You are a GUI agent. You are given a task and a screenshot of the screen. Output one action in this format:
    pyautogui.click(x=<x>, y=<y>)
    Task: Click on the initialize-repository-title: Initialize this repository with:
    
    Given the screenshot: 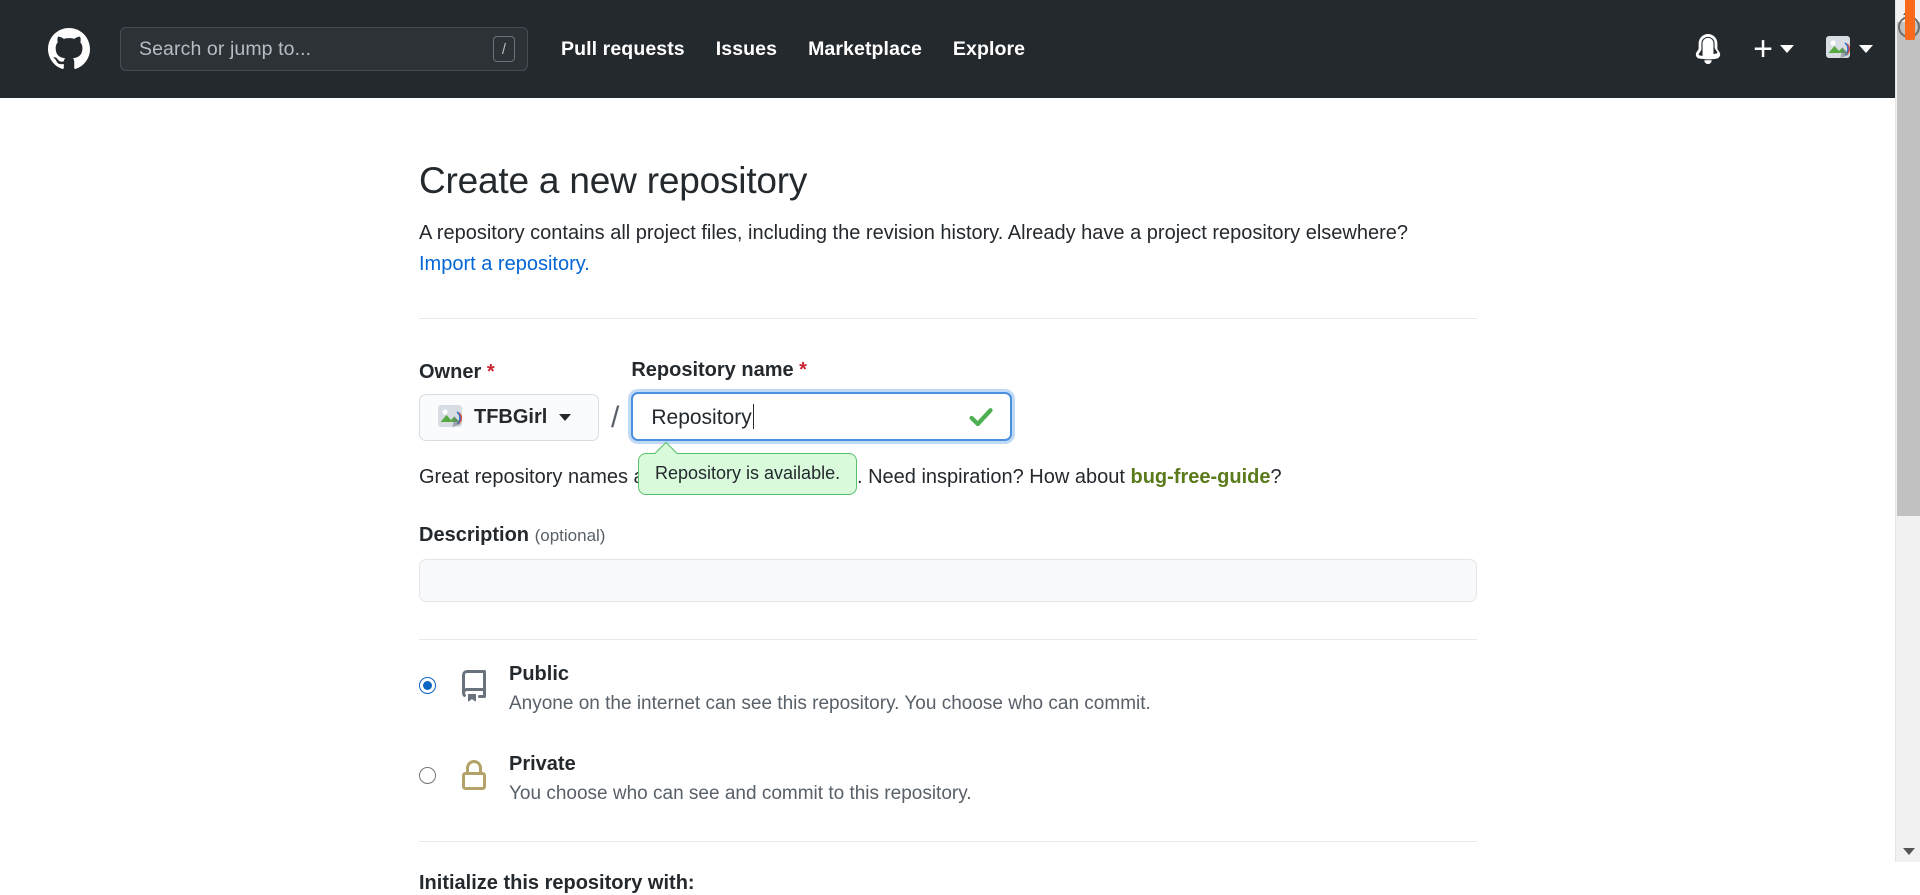 What is the action you would take?
    pyautogui.click(x=557, y=882)
    